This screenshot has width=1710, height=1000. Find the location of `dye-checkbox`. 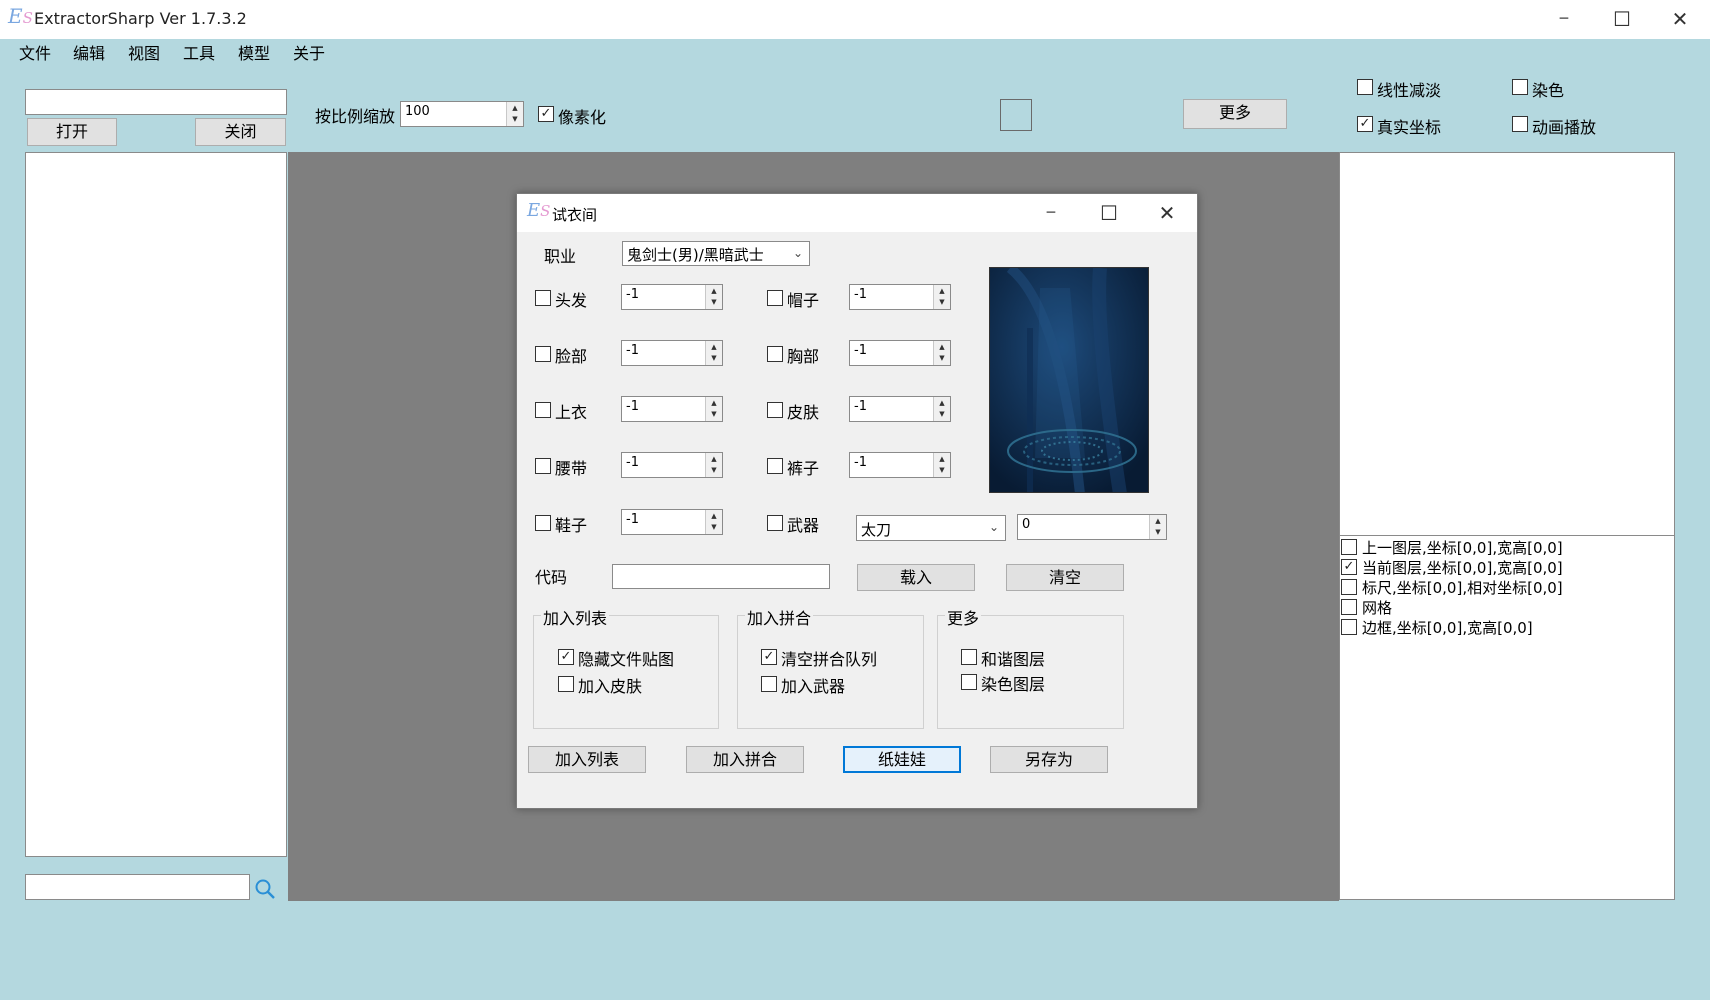

dye-checkbox is located at coordinates (1520, 87).